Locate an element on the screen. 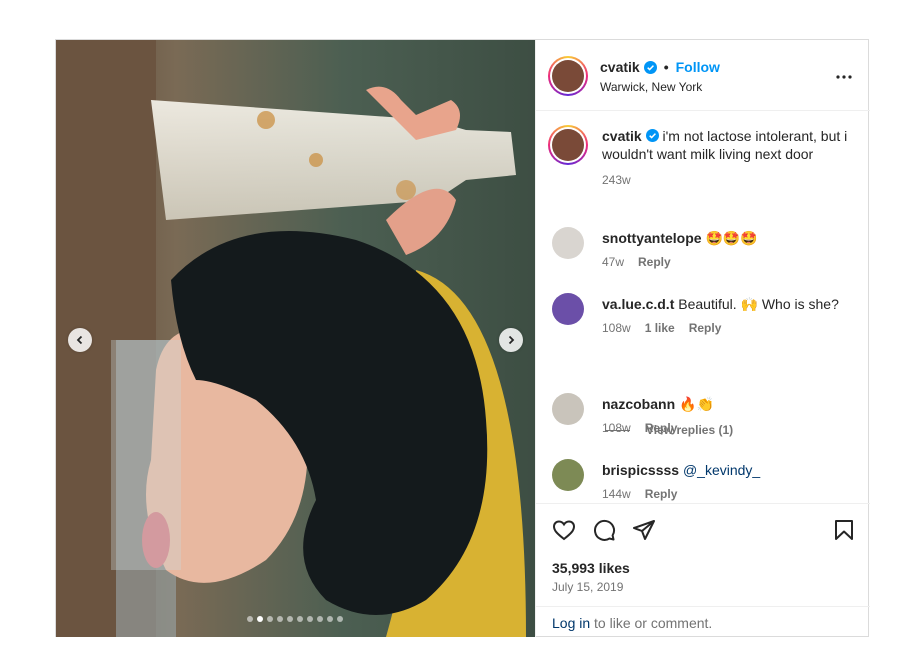 This screenshot has height=656, width=900. like-button is located at coordinates (564, 532).